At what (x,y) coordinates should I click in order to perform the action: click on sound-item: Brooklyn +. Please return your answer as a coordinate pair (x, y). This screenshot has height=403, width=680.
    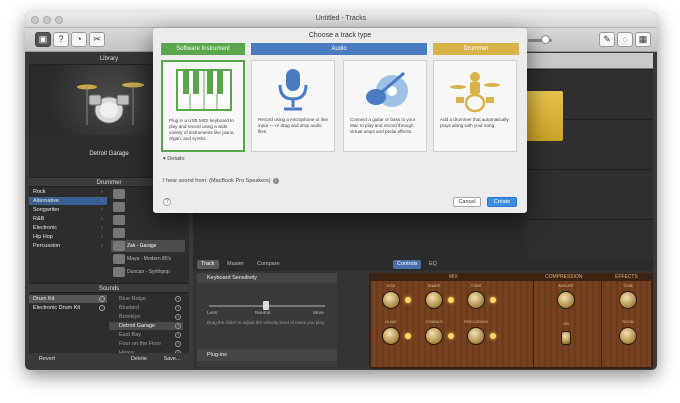
    Looking at the image, I should click on (146, 317).